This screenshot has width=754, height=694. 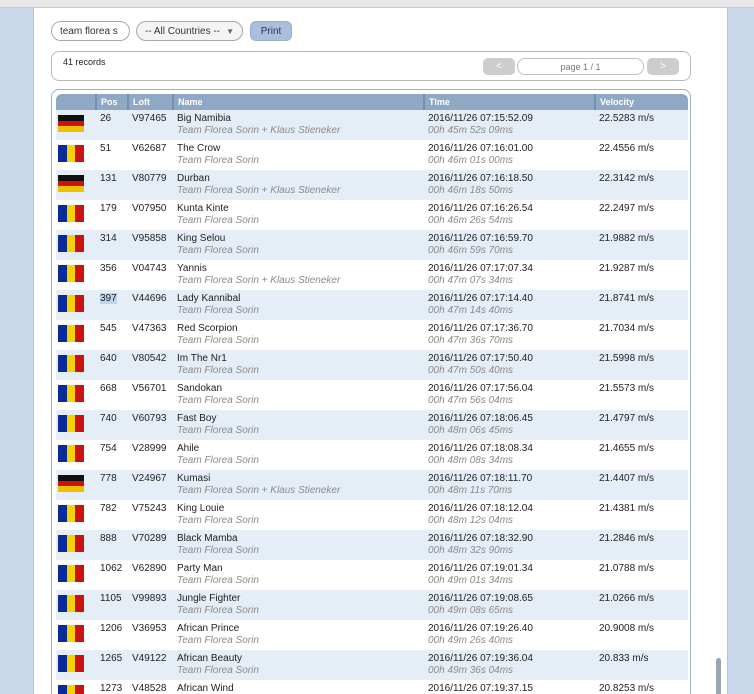 What do you see at coordinates (471, 400) in the screenshot?
I see `flight-duration: 00h 47m 56s 04ms` at bounding box center [471, 400].